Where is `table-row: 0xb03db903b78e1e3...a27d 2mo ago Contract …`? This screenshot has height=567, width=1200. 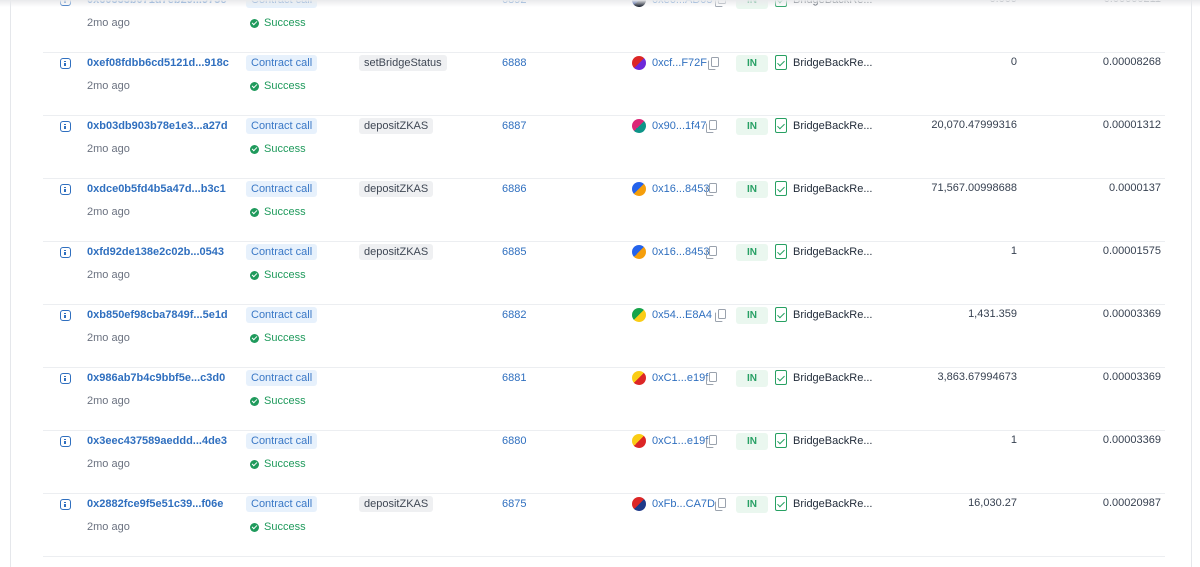 table-row: 0xb03db903b78e1e3...a27d 2mo ago Contract … is located at coordinates (604, 147).